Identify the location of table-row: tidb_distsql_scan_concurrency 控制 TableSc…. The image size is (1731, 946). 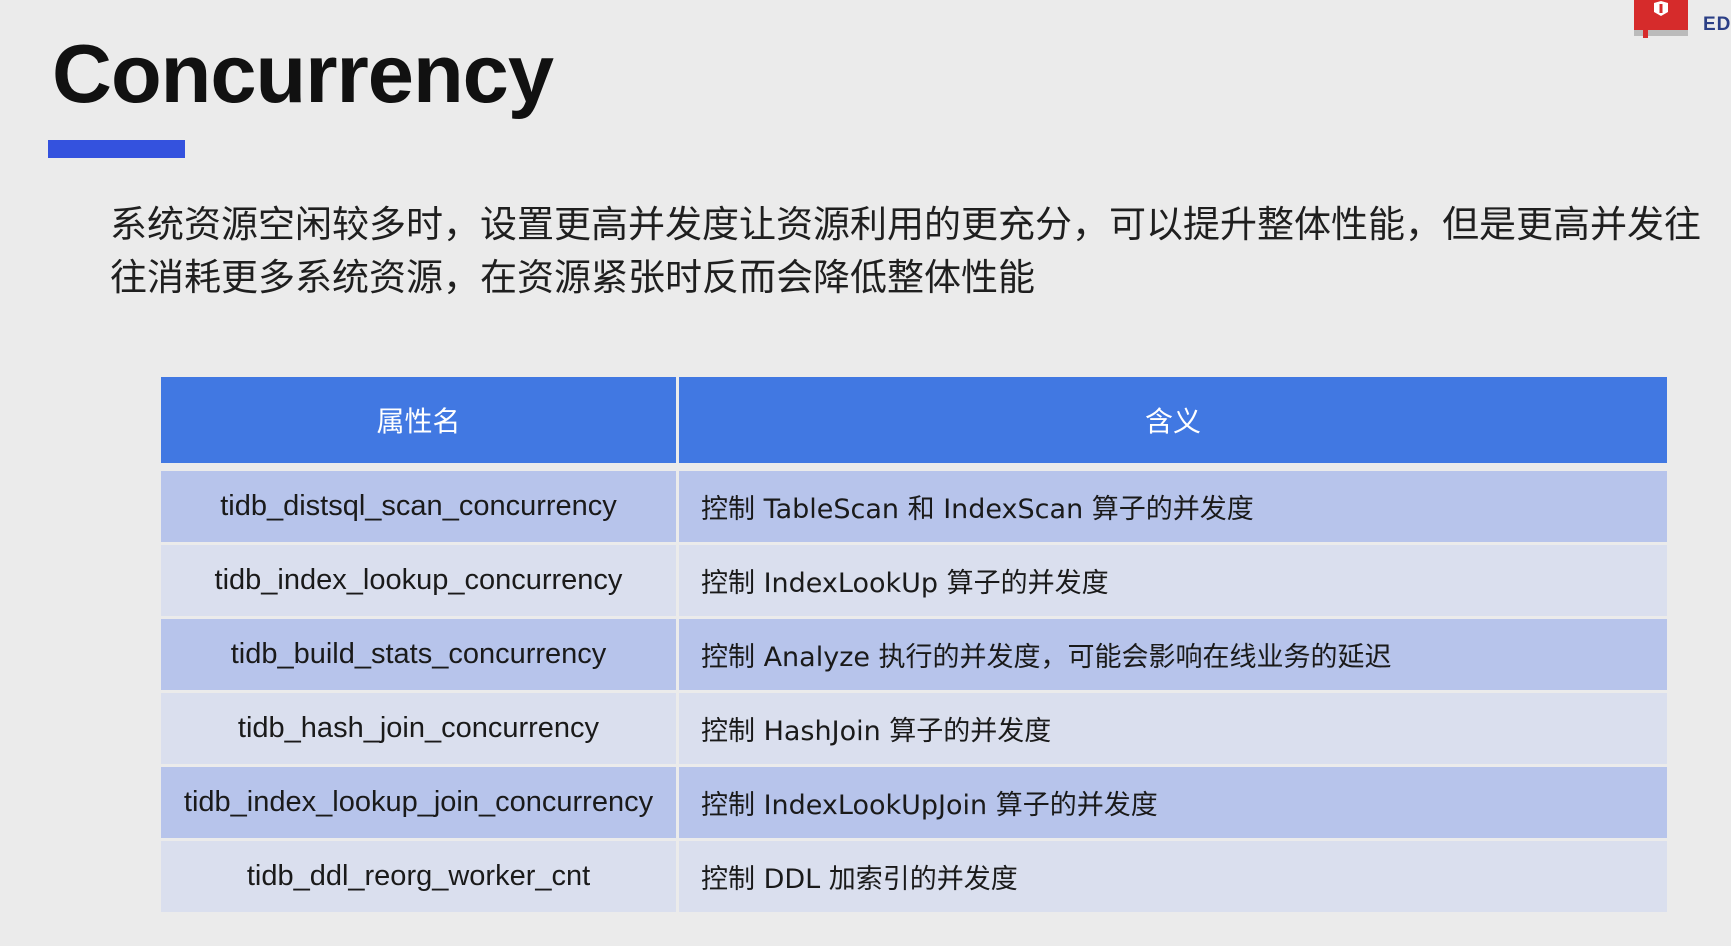
(914, 508).